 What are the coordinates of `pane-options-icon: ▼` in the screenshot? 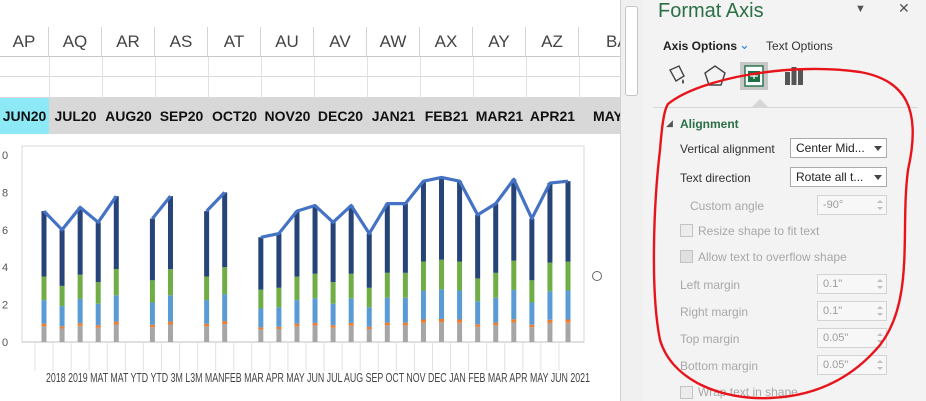 It's located at (860, 9).